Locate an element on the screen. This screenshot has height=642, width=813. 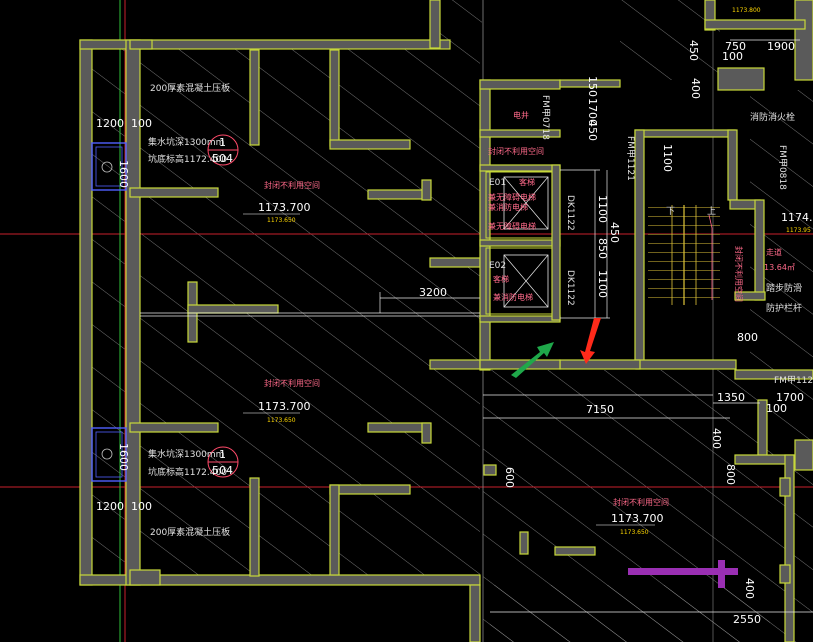
svg-text: 消防消火栓 is located at coordinates (772, 117).